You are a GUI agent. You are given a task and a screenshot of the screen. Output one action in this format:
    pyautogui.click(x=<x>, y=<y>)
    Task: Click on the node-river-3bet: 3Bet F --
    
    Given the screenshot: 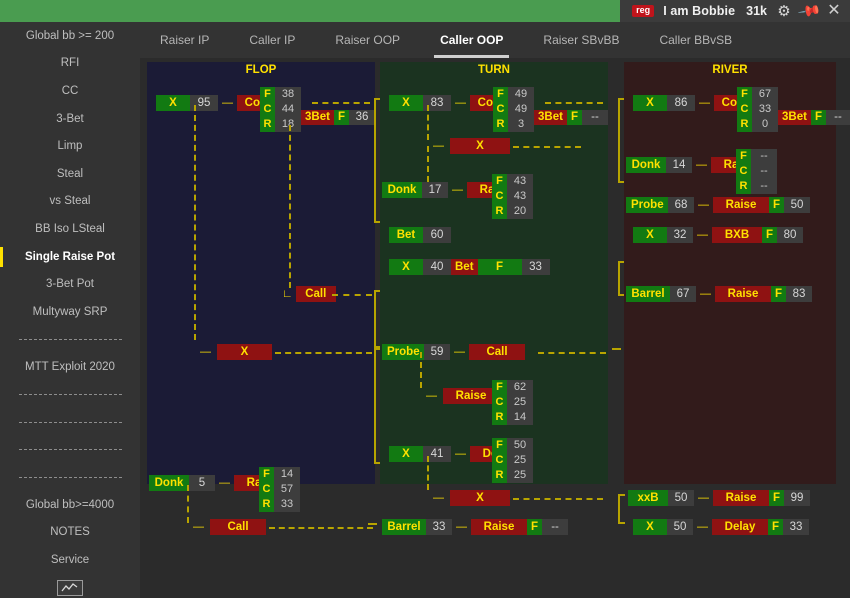 What is the action you would take?
    pyautogui.click(x=814, y=117)
    